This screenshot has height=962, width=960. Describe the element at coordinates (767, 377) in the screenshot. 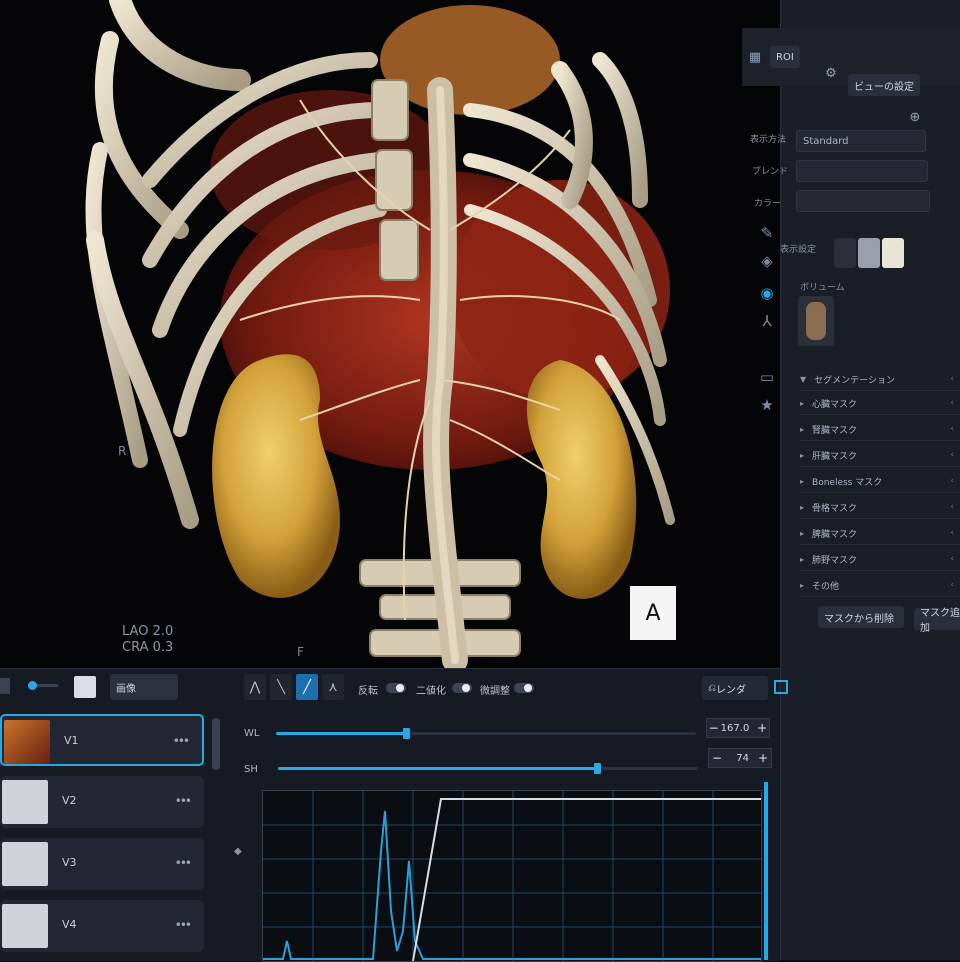

I see `monitor-icon: ▭` at that location.